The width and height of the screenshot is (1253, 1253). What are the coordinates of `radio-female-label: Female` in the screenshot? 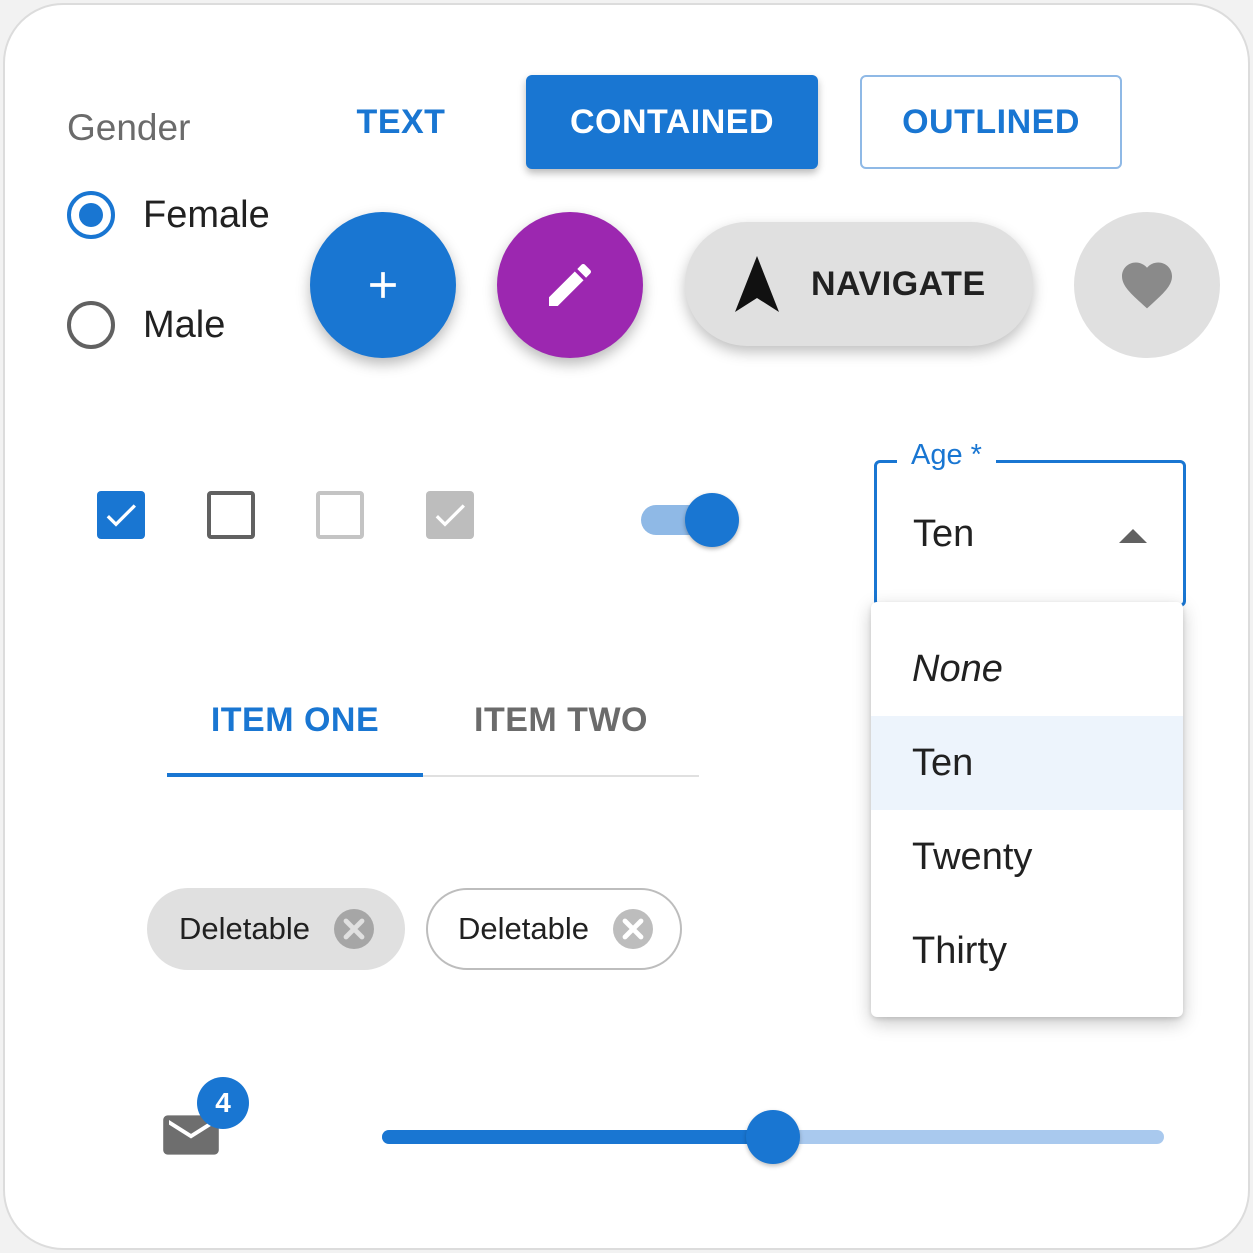 It's located at (206, 214).